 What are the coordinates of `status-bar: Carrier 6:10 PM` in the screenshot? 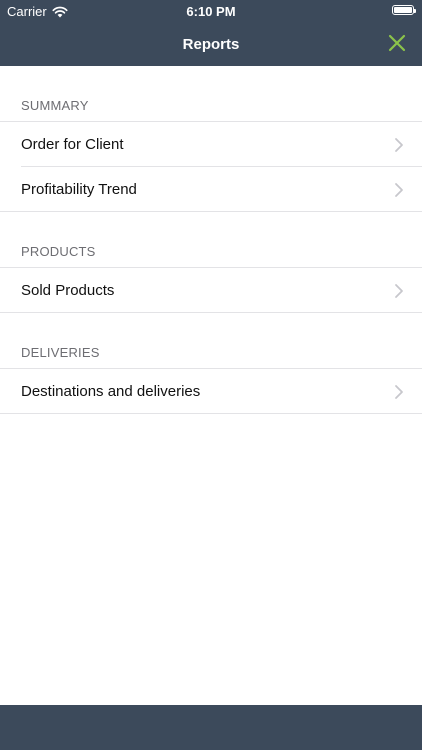 It's located at (211, 11).